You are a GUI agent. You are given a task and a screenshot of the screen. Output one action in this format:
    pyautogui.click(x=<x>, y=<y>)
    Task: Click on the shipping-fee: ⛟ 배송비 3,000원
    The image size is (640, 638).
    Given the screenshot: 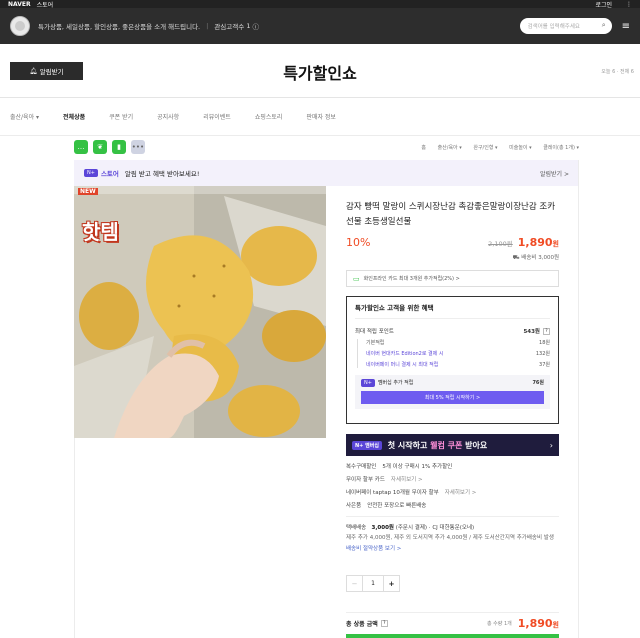 What is the action you would take?
    pyautogui.click(x=535, y=258)
    